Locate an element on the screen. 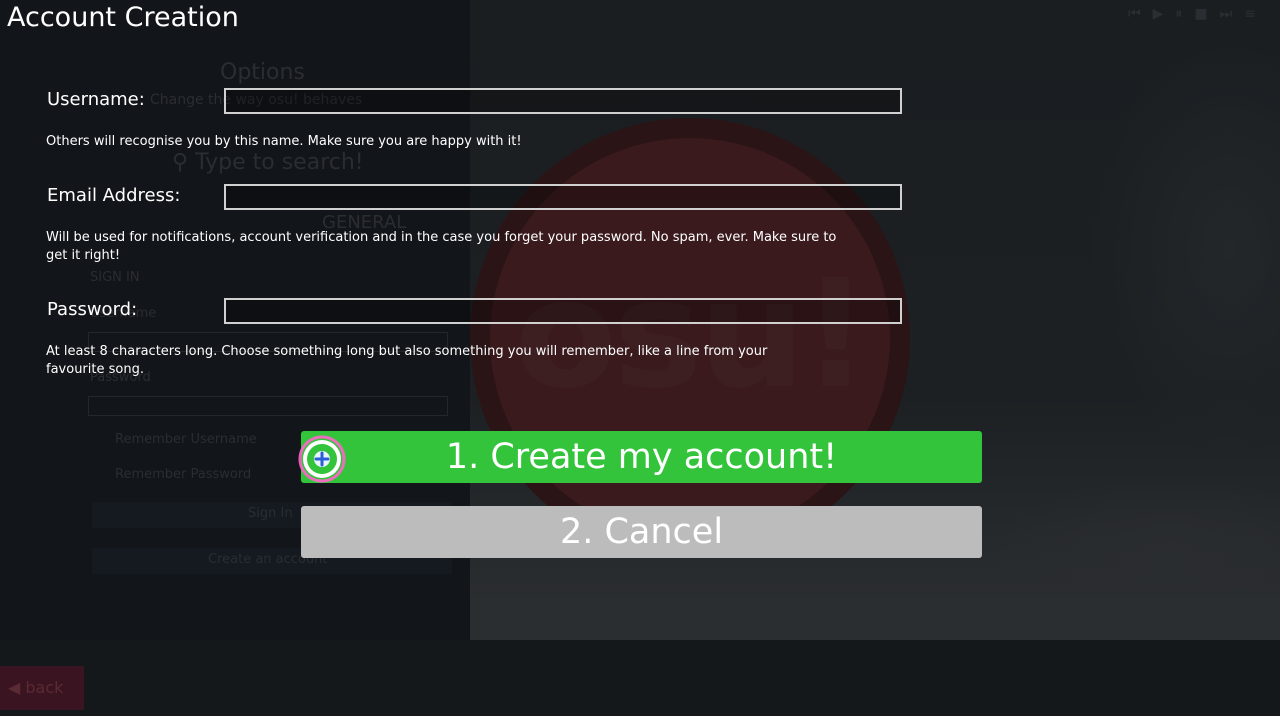  password-input is located at coordinates (563, 311).